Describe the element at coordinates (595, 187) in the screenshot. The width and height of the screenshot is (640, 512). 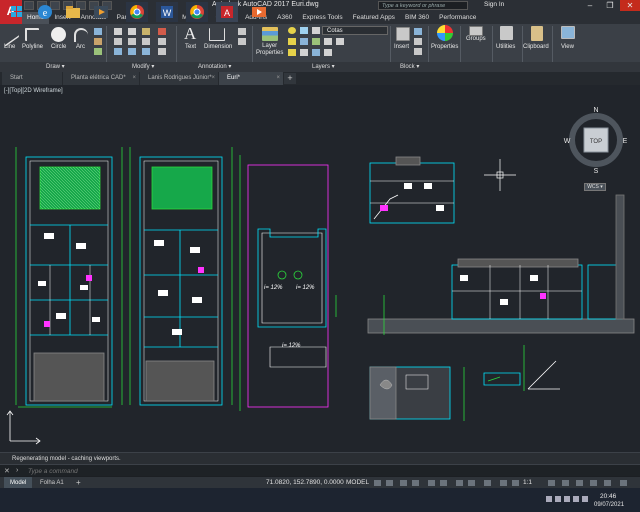
I see `wcs-menu: WCS ▾` at that location.